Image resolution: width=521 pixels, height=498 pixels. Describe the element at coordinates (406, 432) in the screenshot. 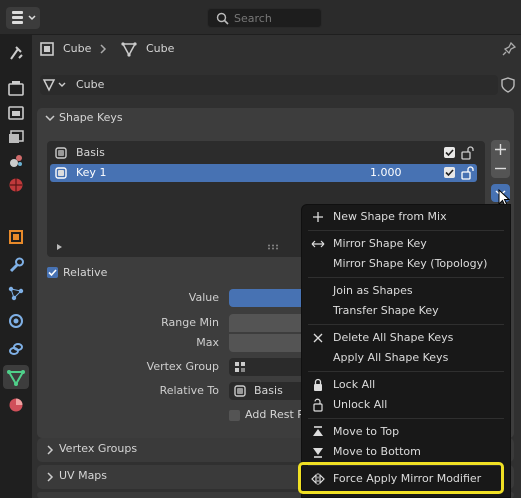

I see `menu-item-move-to-top: Move to Top` at that location.